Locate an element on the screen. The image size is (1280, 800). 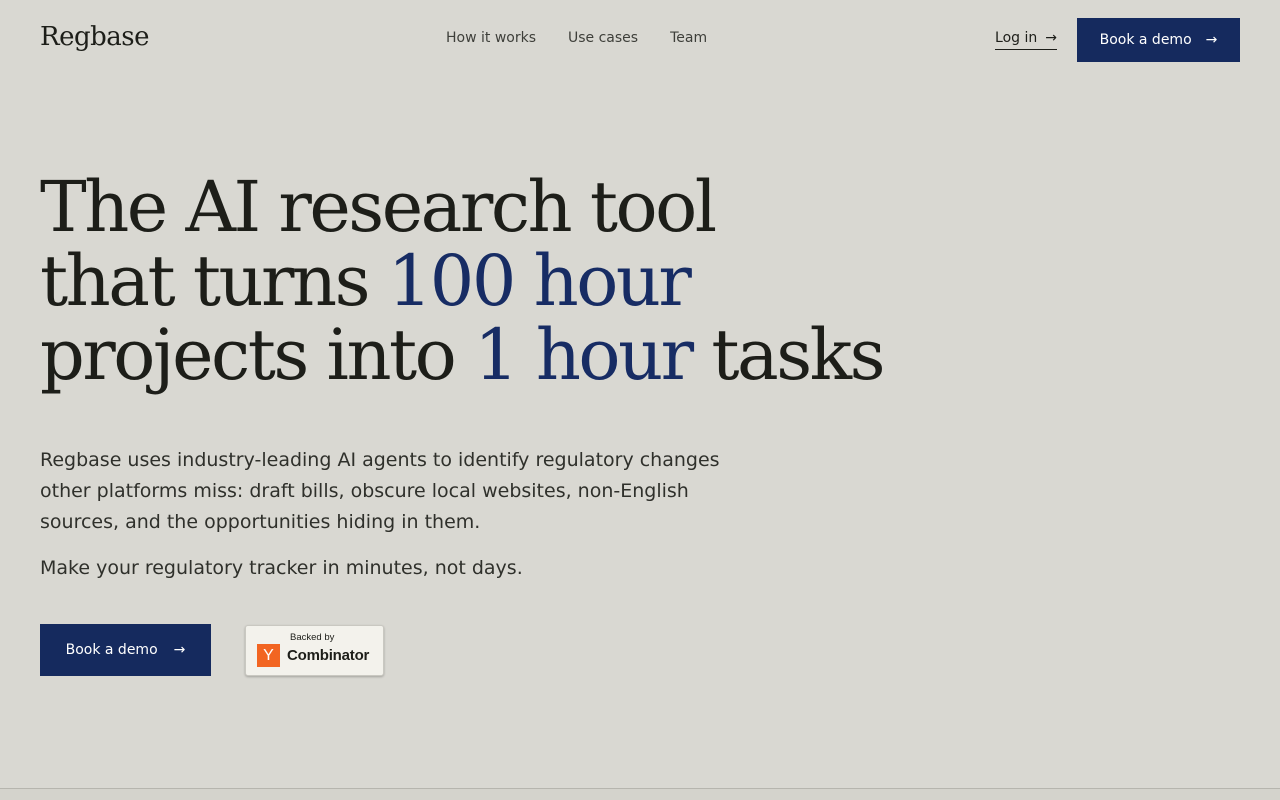
logo: Regbase is located at coordinates (94, 37).